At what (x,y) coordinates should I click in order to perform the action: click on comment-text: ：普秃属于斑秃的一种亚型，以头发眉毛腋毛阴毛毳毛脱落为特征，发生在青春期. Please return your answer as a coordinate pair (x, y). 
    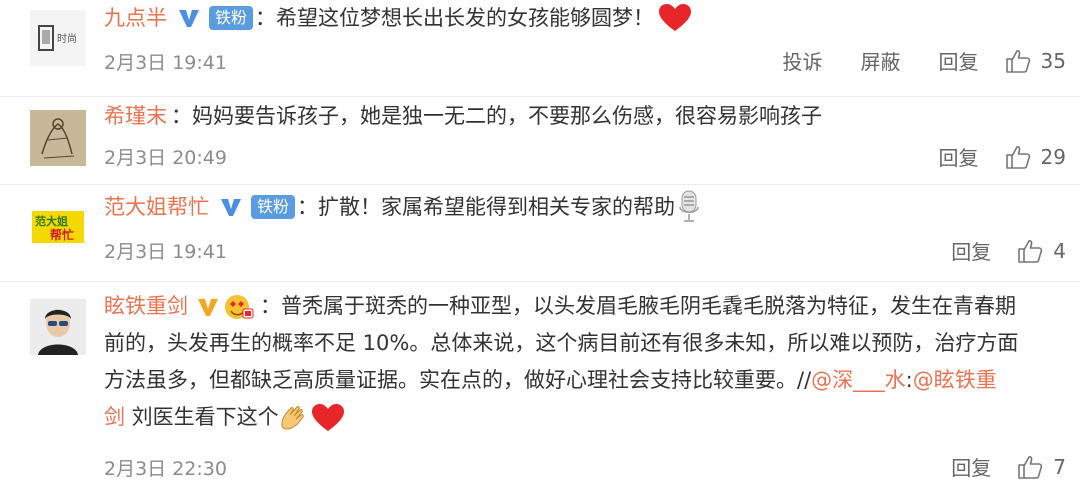
    Looking at the image, I should click on (638, 306).